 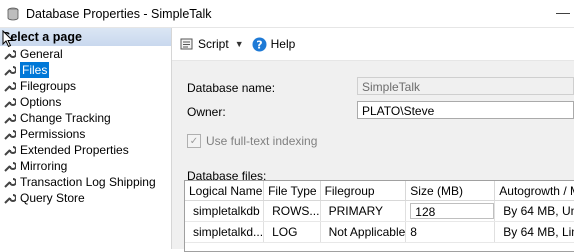 I want to click on window-title: Database Properties - SimpleTalk, so click(x=119, y=13).